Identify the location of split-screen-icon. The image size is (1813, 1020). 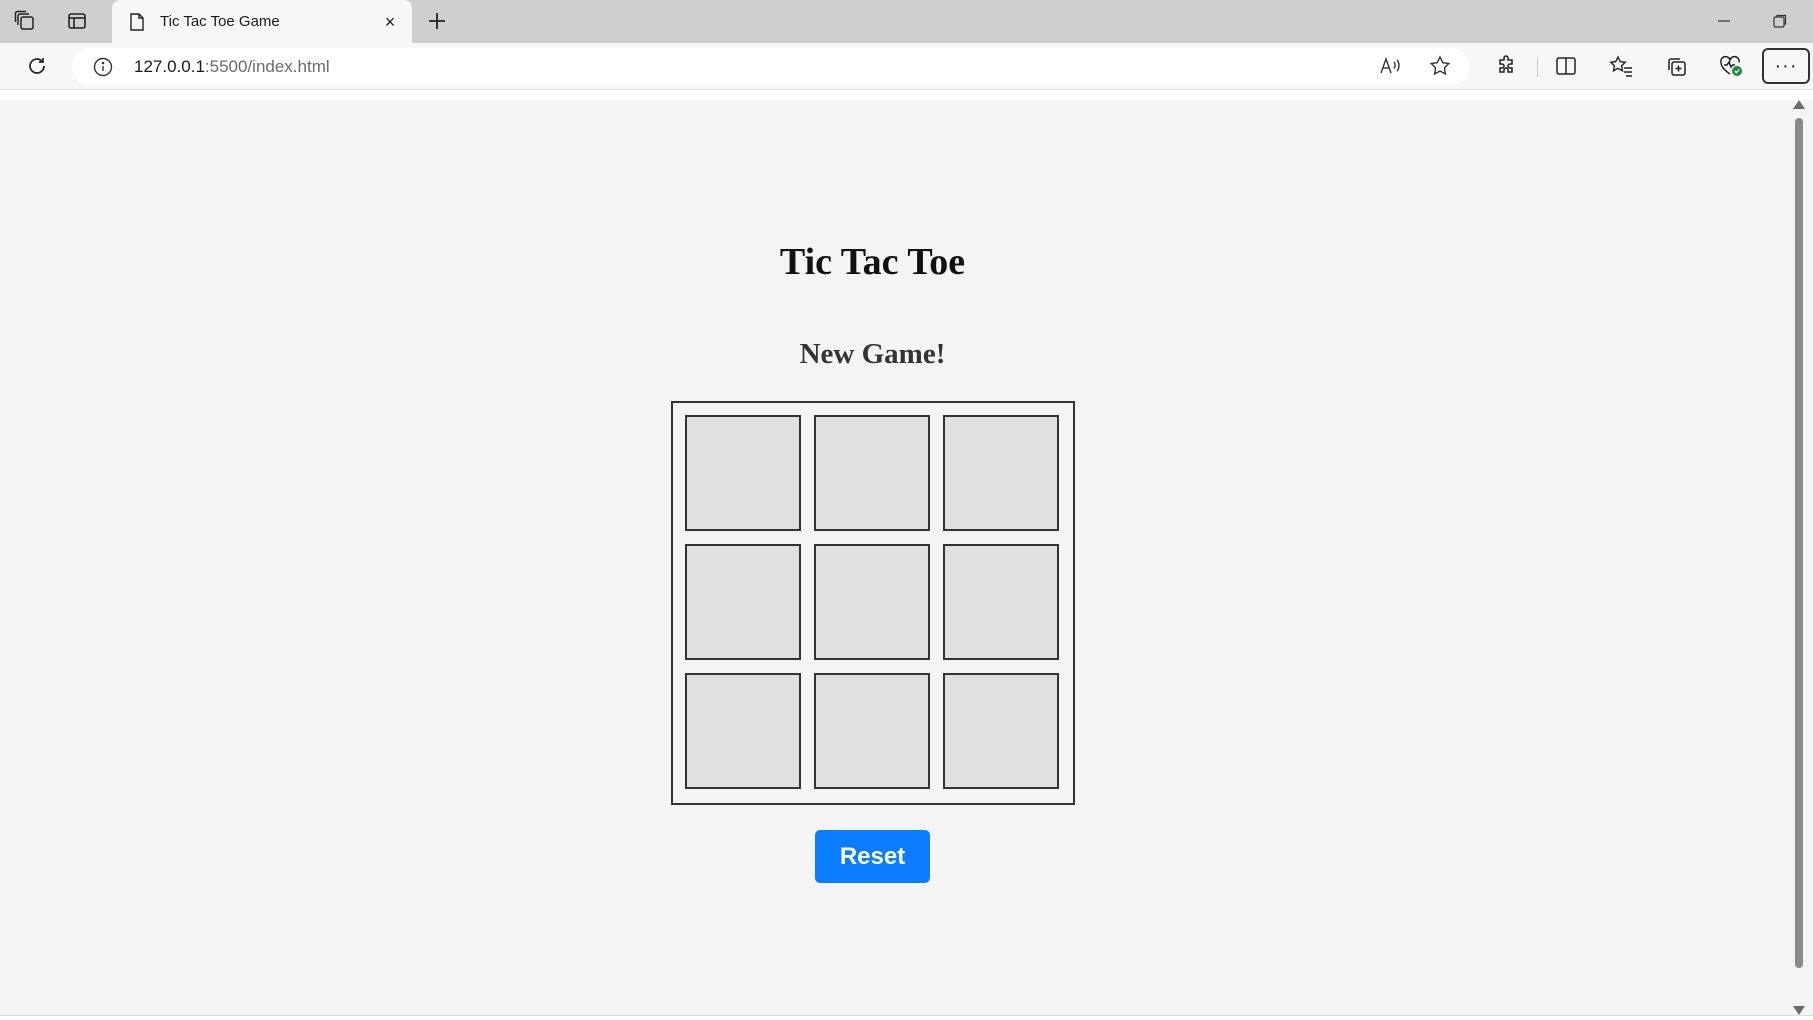
(1566, 66).